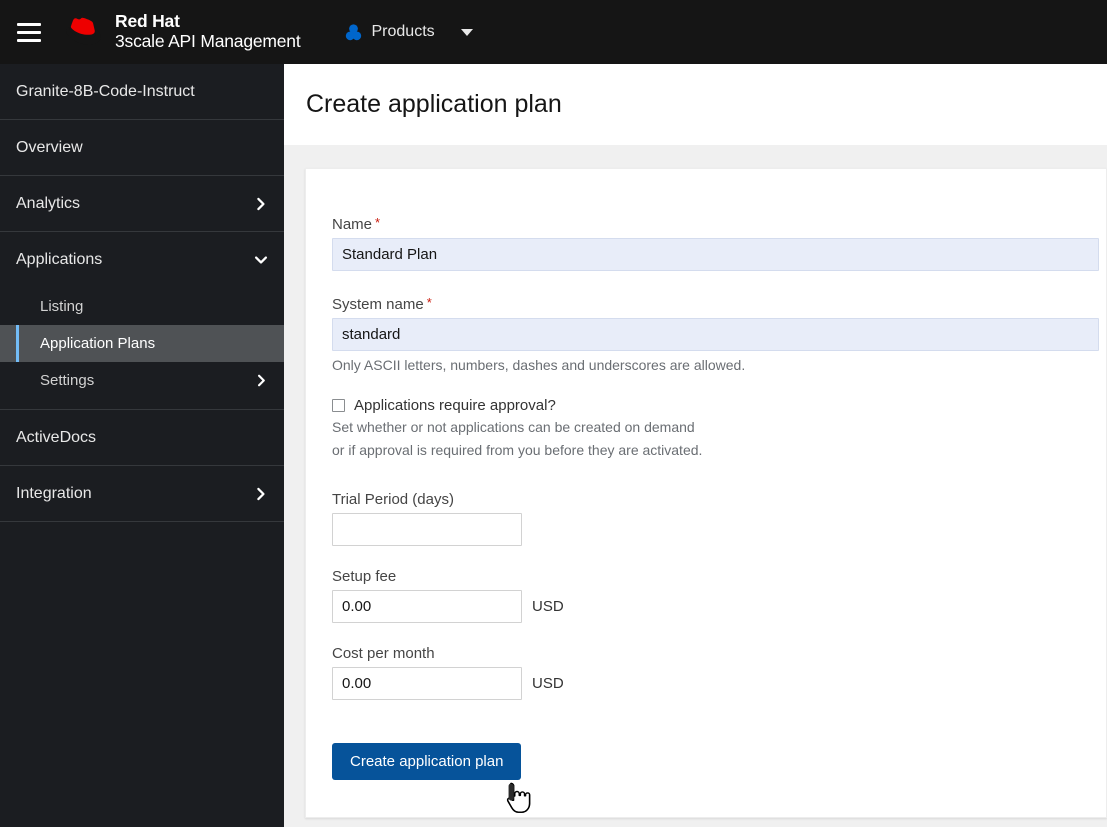 This screenshot has width=1107, height=827. I want to click on sidebar-item-analytics: Analytics, so click(142, 204).